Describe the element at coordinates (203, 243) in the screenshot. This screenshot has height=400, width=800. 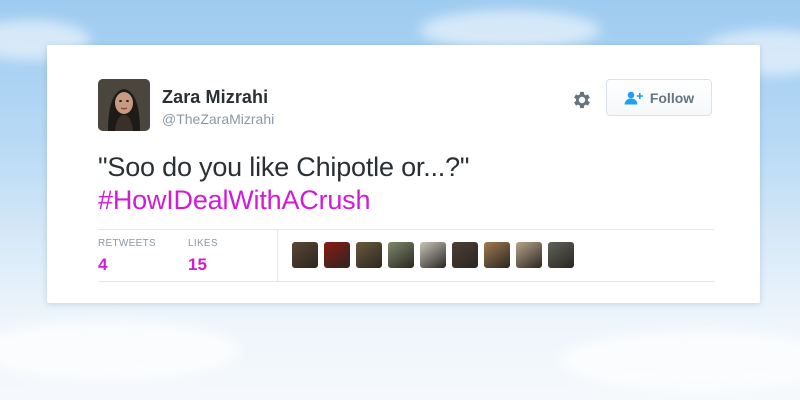
I see `likes-label: LIKES` at that location.